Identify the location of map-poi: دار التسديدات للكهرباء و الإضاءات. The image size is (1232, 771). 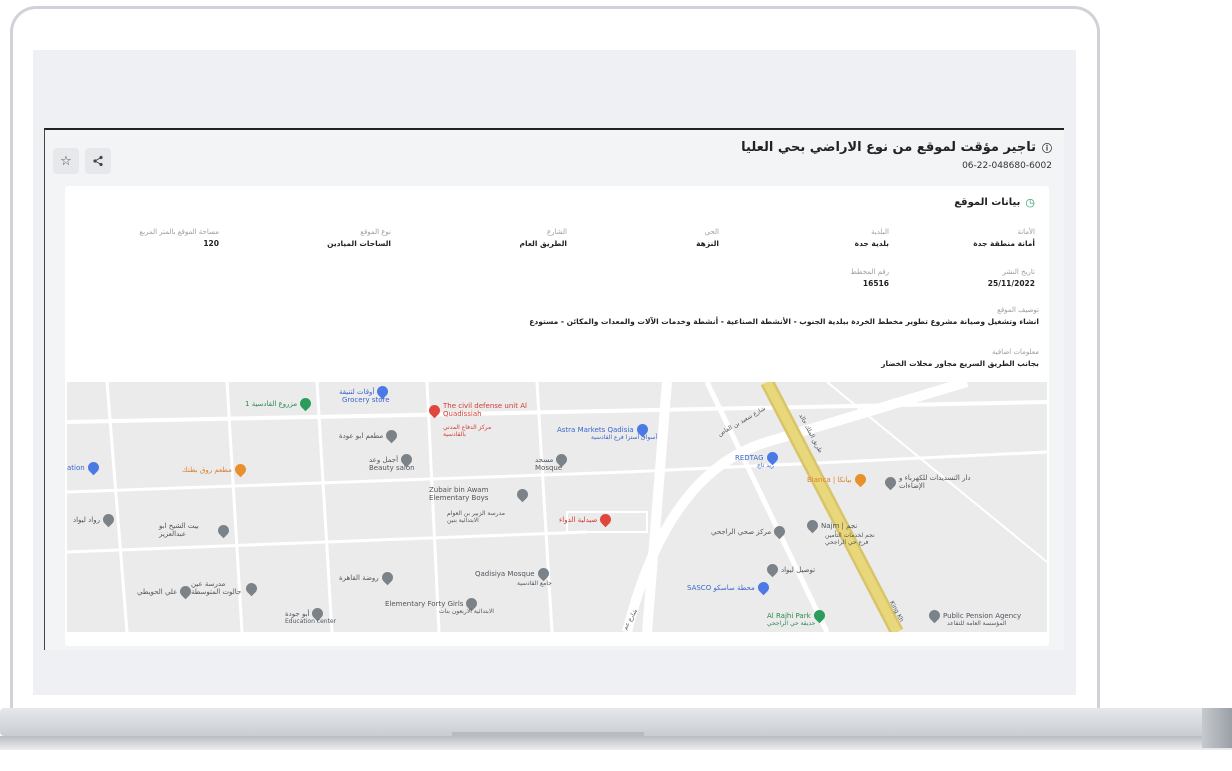
(930, 482).